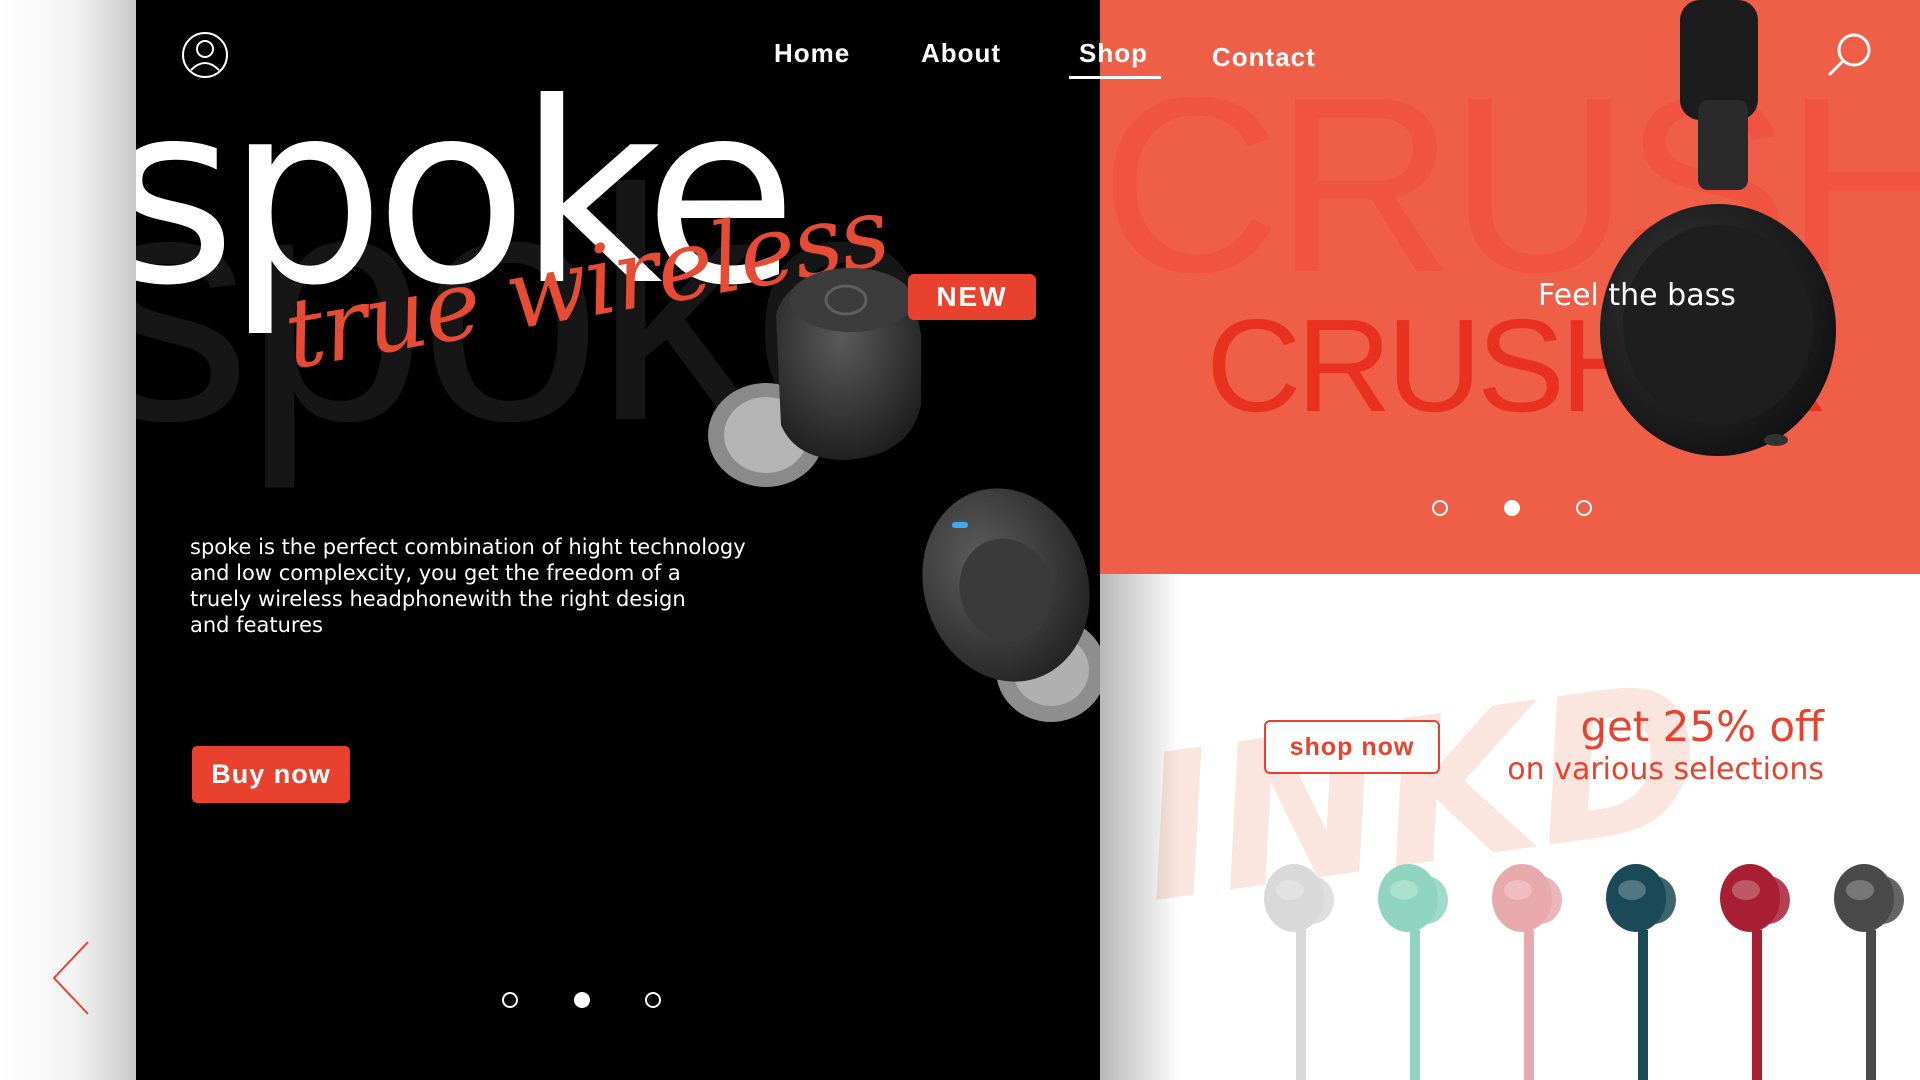  What do you see at coordinates (73, 978) in the screenshot?
I see `chevron-left-icon` at bounding box center [73, 978].